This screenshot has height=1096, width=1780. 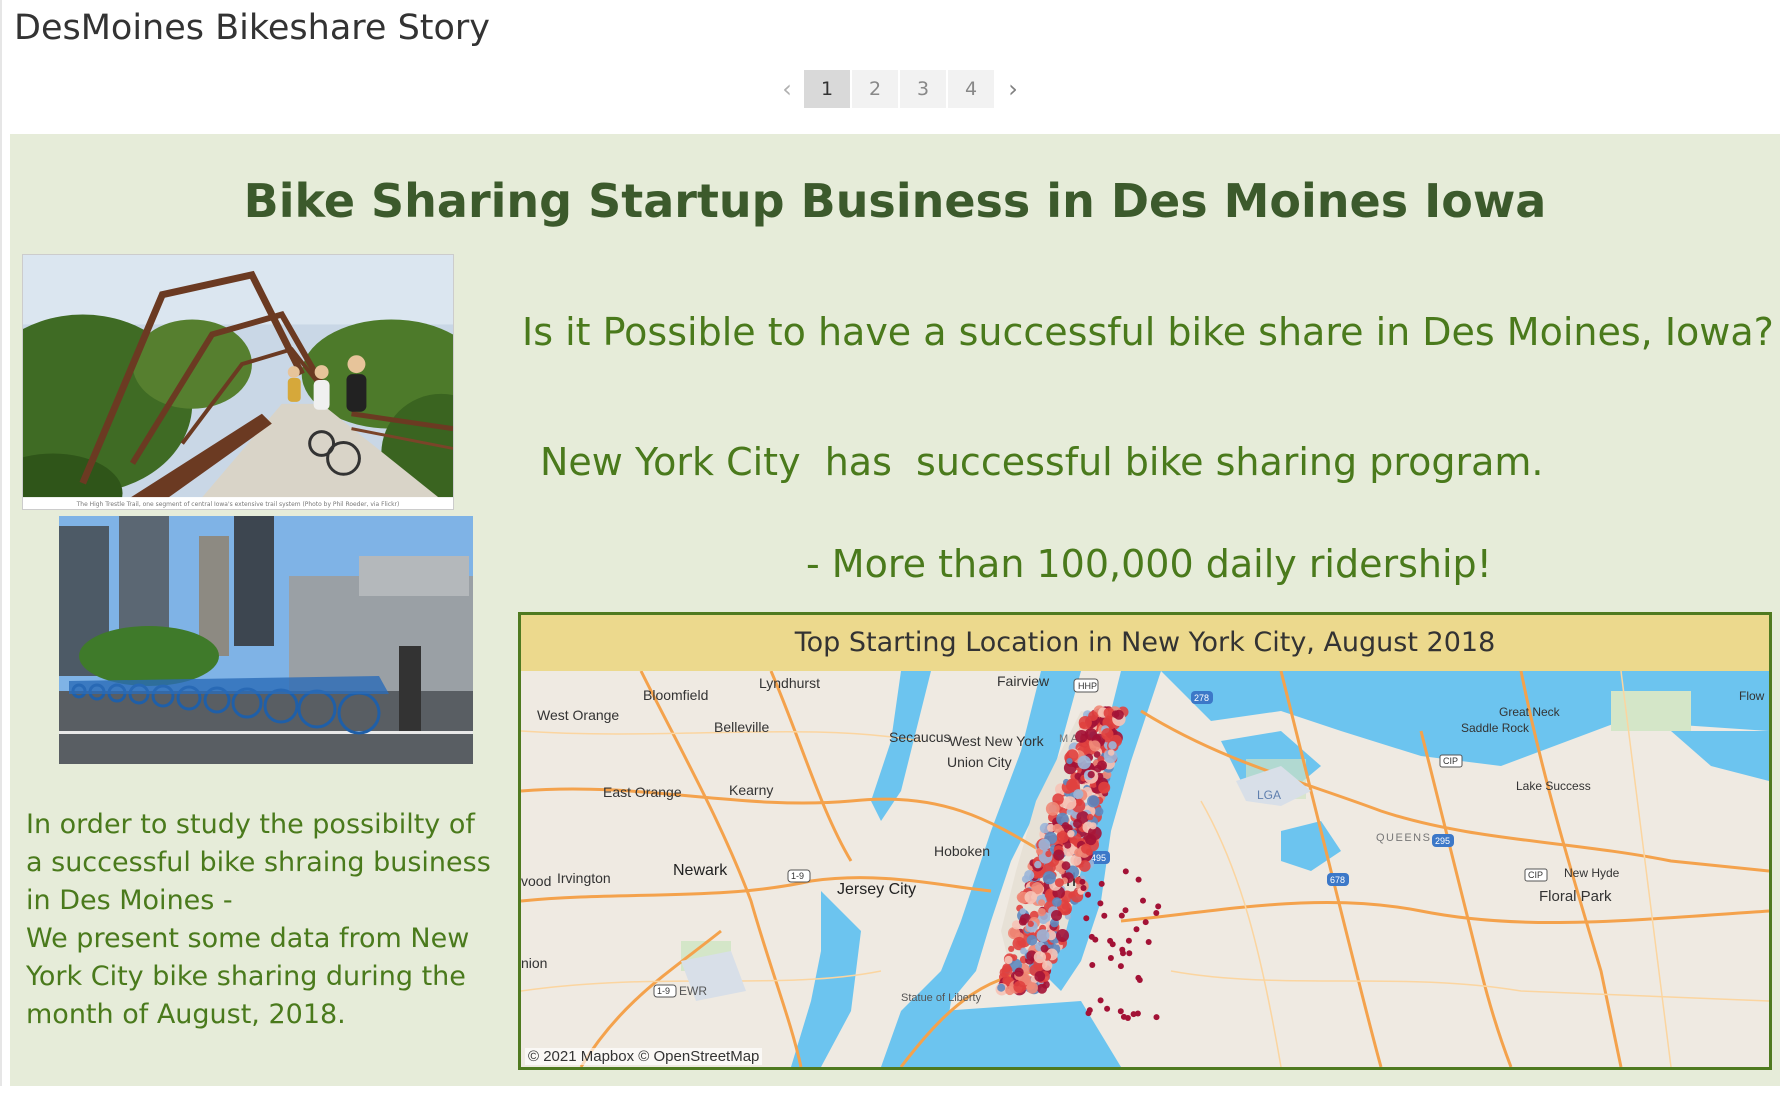 I want to click on label-newark: Newark, so click(x=700, y=870).